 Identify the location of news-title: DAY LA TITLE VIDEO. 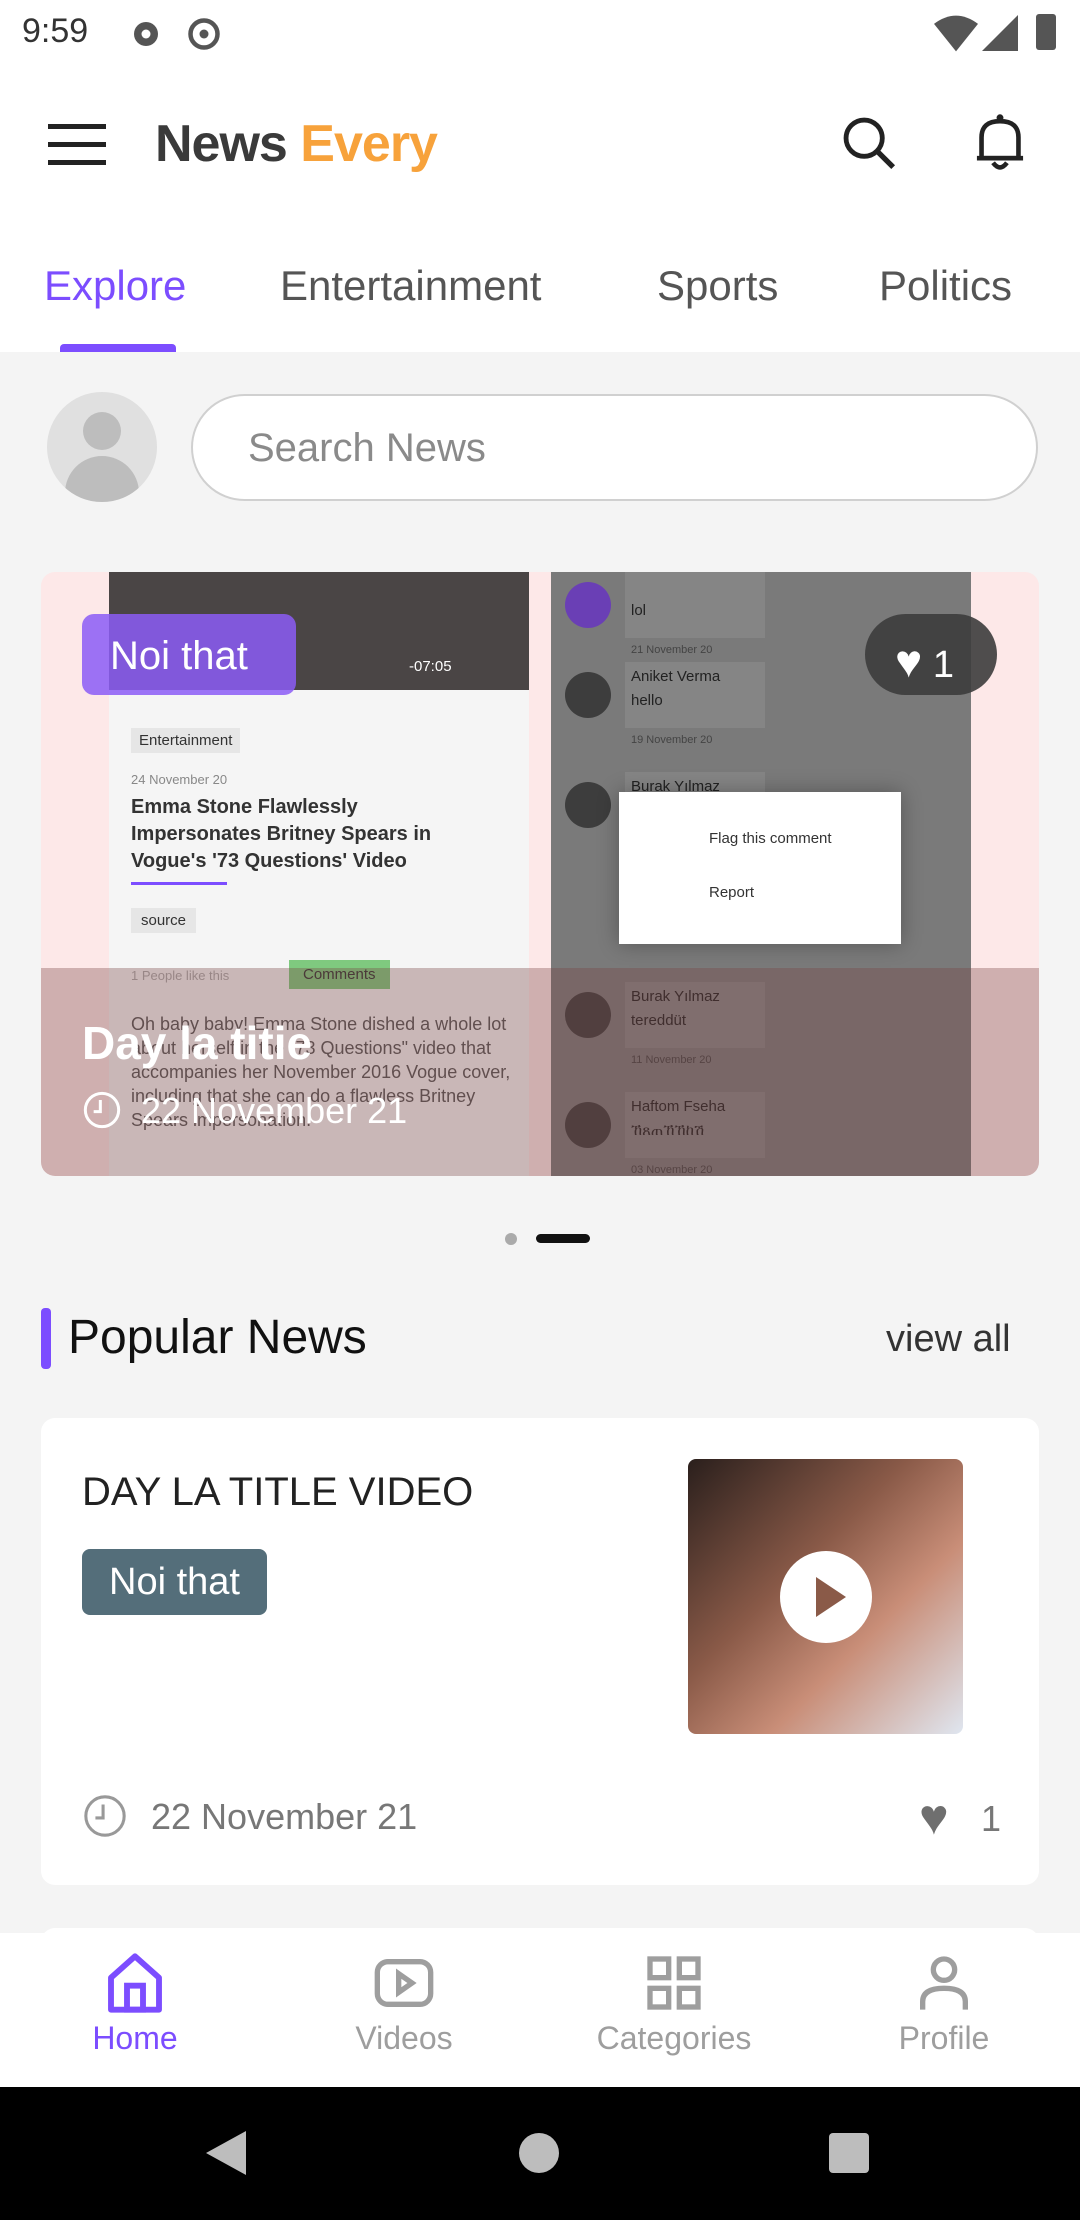
(278, 1492).